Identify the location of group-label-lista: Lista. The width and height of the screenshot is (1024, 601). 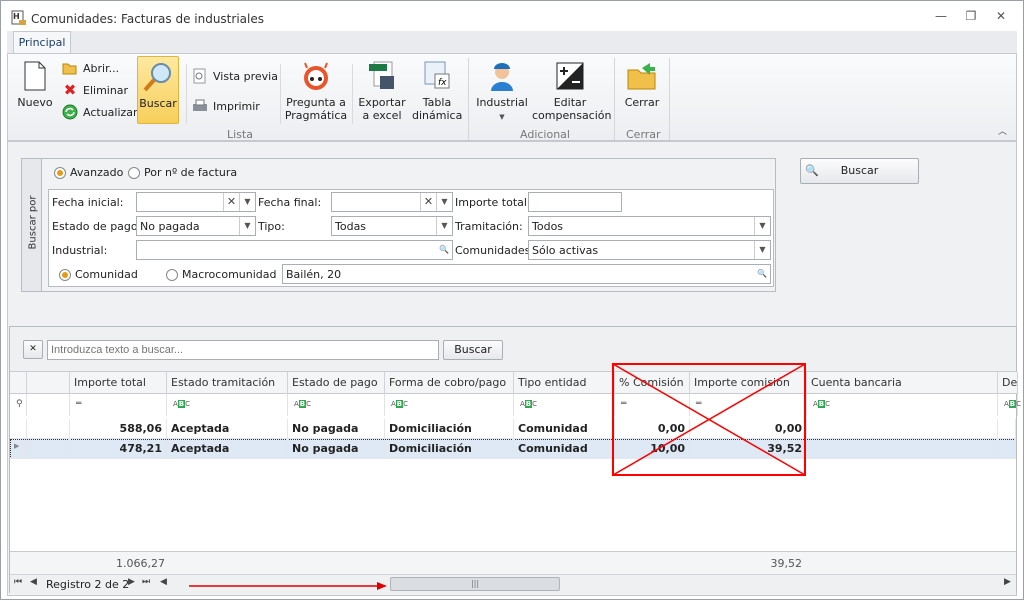
(240, 134).